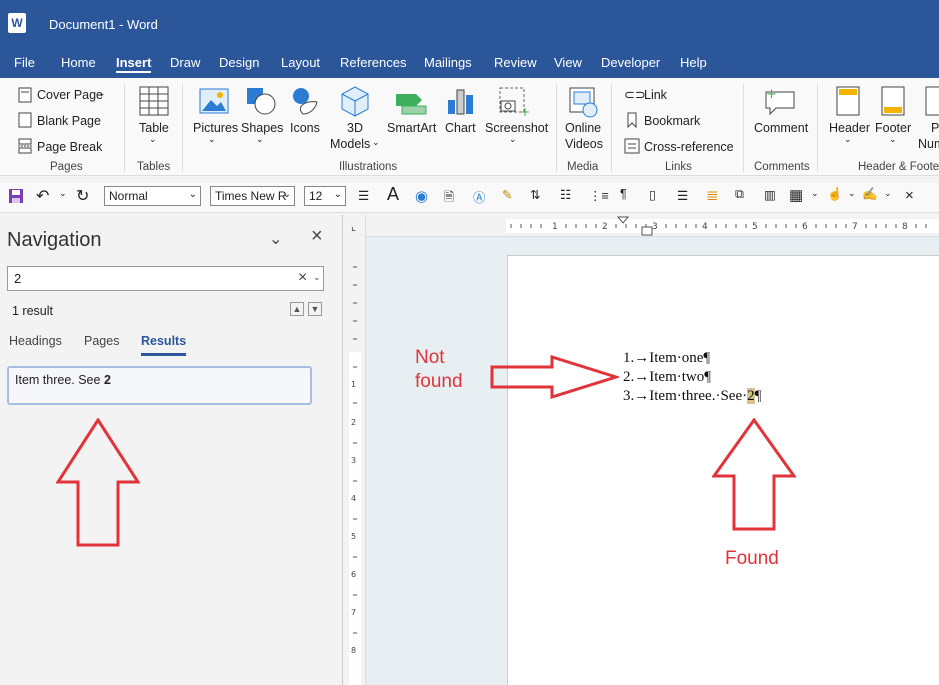  I want to click on save-icon, so click(16, 196).